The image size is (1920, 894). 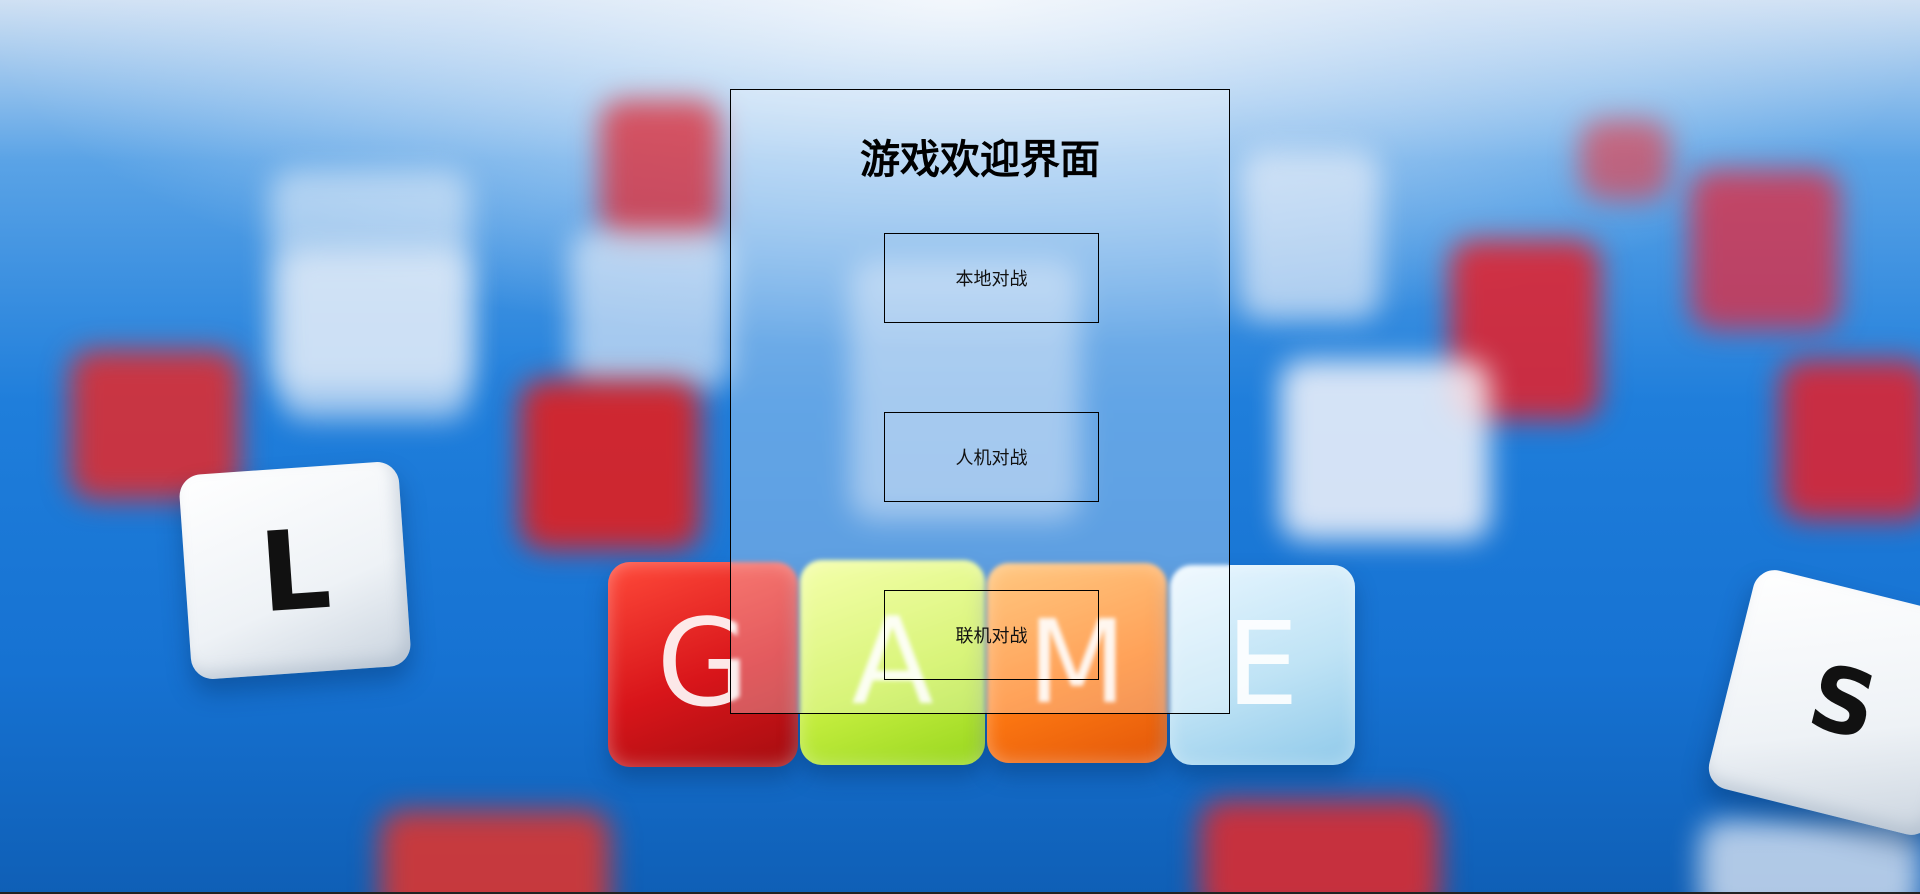 I want to click on letter-cube-l: L, so click(x=295, y=570).